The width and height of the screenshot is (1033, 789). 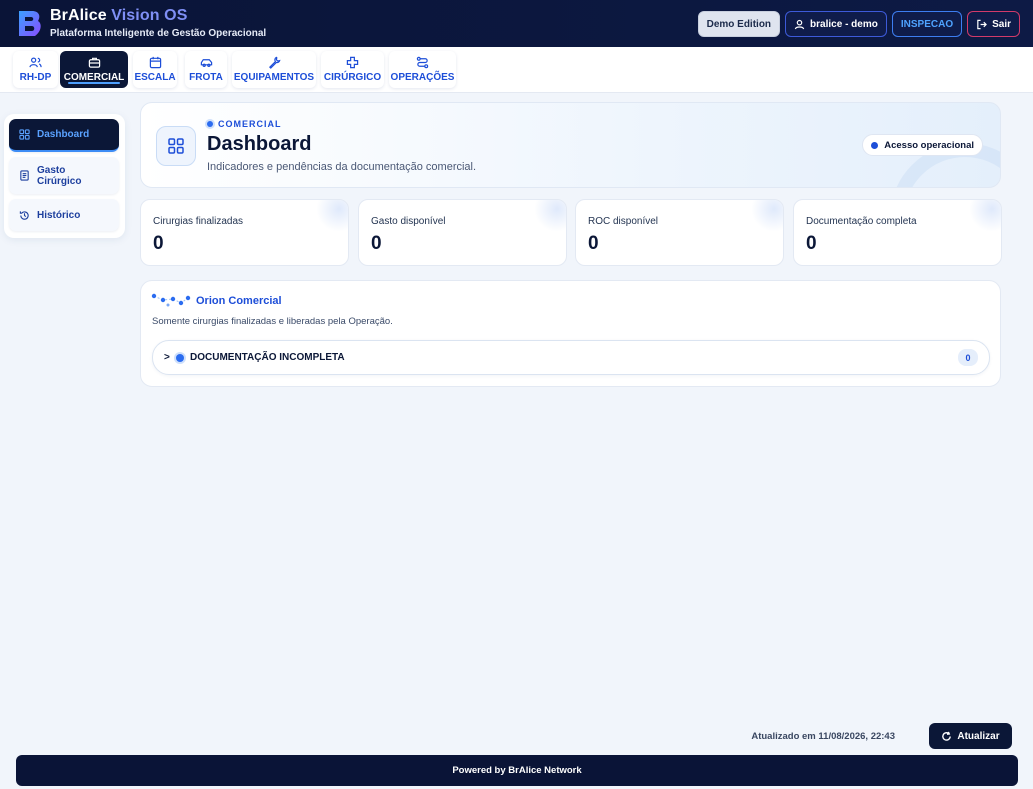 What do you see at coordinates (239, 301) in the screenshot?
I see `orion-title: Orion Comercial` at bounding box center [239, 301].